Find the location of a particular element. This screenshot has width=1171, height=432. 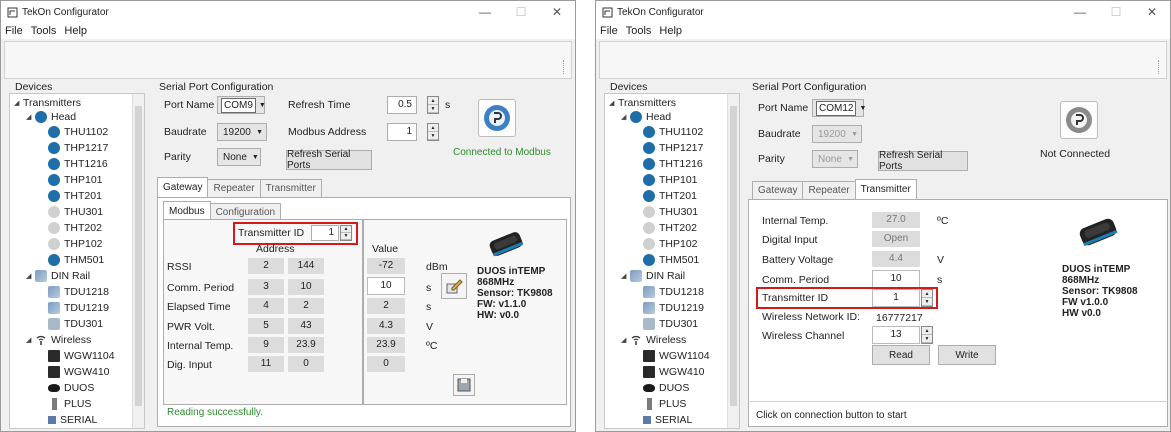

tab-modbus: Modbus is located at coordinates (187, 211).